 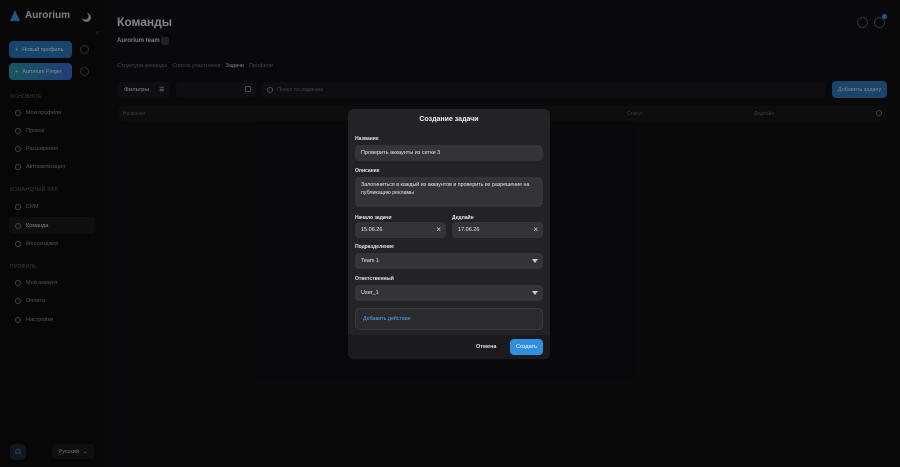 What do you see at coordinates (449, 153) in the screenshot?
I see `task-name-field: Проверить аккаунты из сетки 3` at bounding box center [449, 153].